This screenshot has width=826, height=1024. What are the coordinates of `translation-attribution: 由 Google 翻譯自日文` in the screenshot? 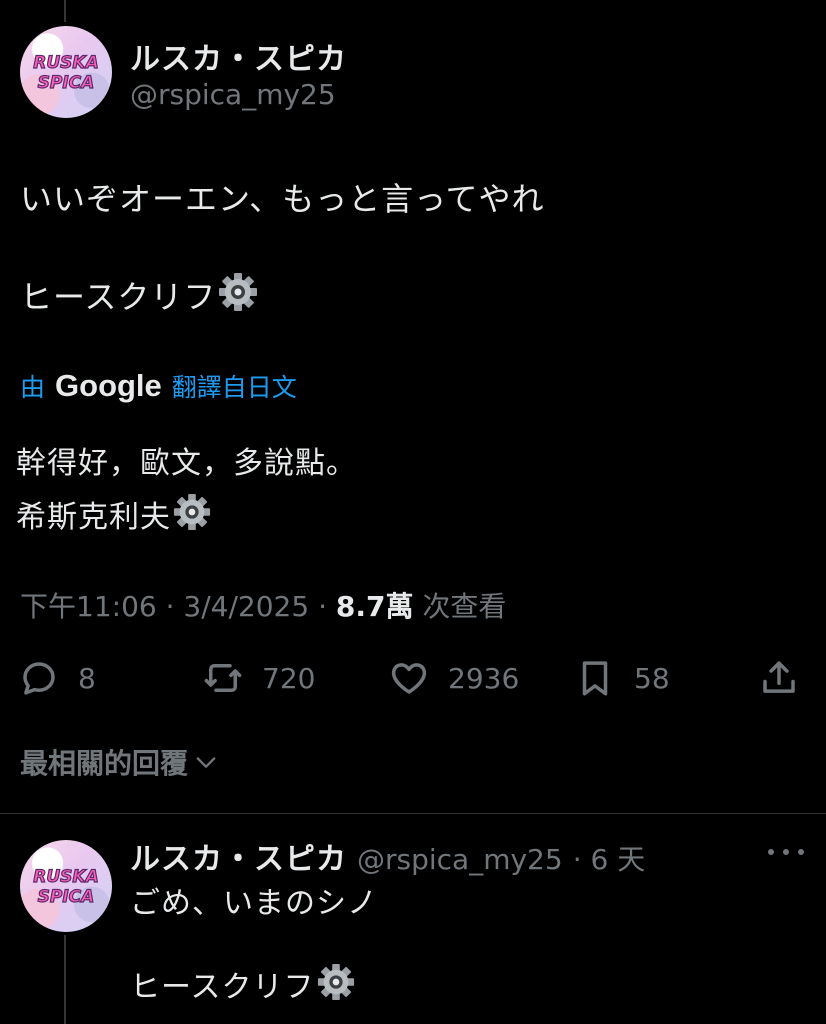 It's located at (158, 386).